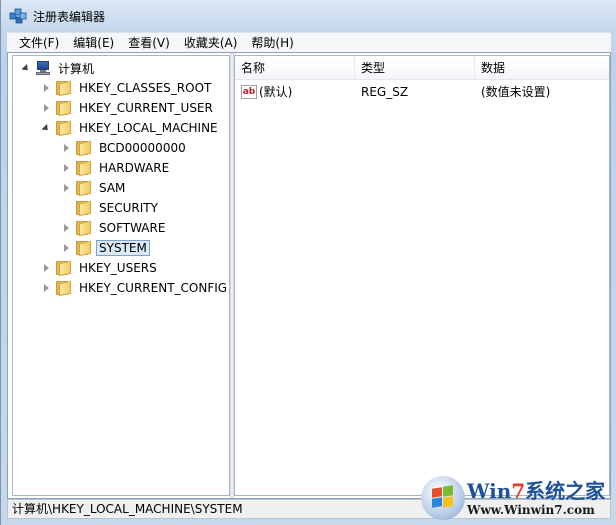  I want to click on tree-item-hkey-current-user: HKEY_CURRENT_USER, so click(128, 108).